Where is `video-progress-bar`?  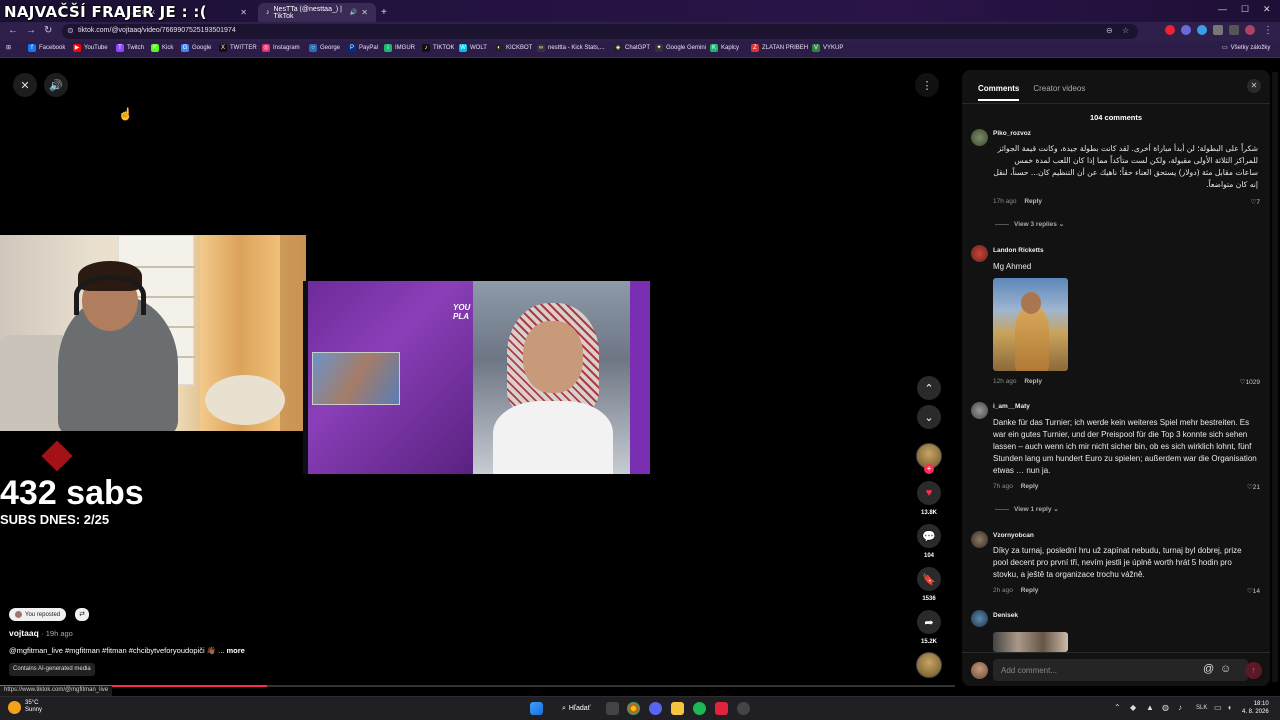 video-progress-bar is located at coordinates (477, 686).